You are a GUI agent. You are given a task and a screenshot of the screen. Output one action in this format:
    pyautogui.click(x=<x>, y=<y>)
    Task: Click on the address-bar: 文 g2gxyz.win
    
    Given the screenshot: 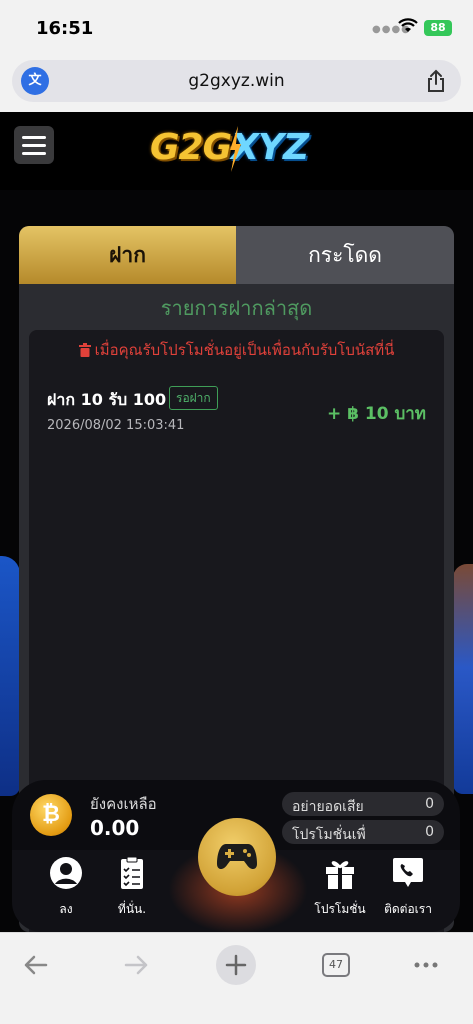 What is the action you would take?
    pyautogui.click(x=236, y=81)
    